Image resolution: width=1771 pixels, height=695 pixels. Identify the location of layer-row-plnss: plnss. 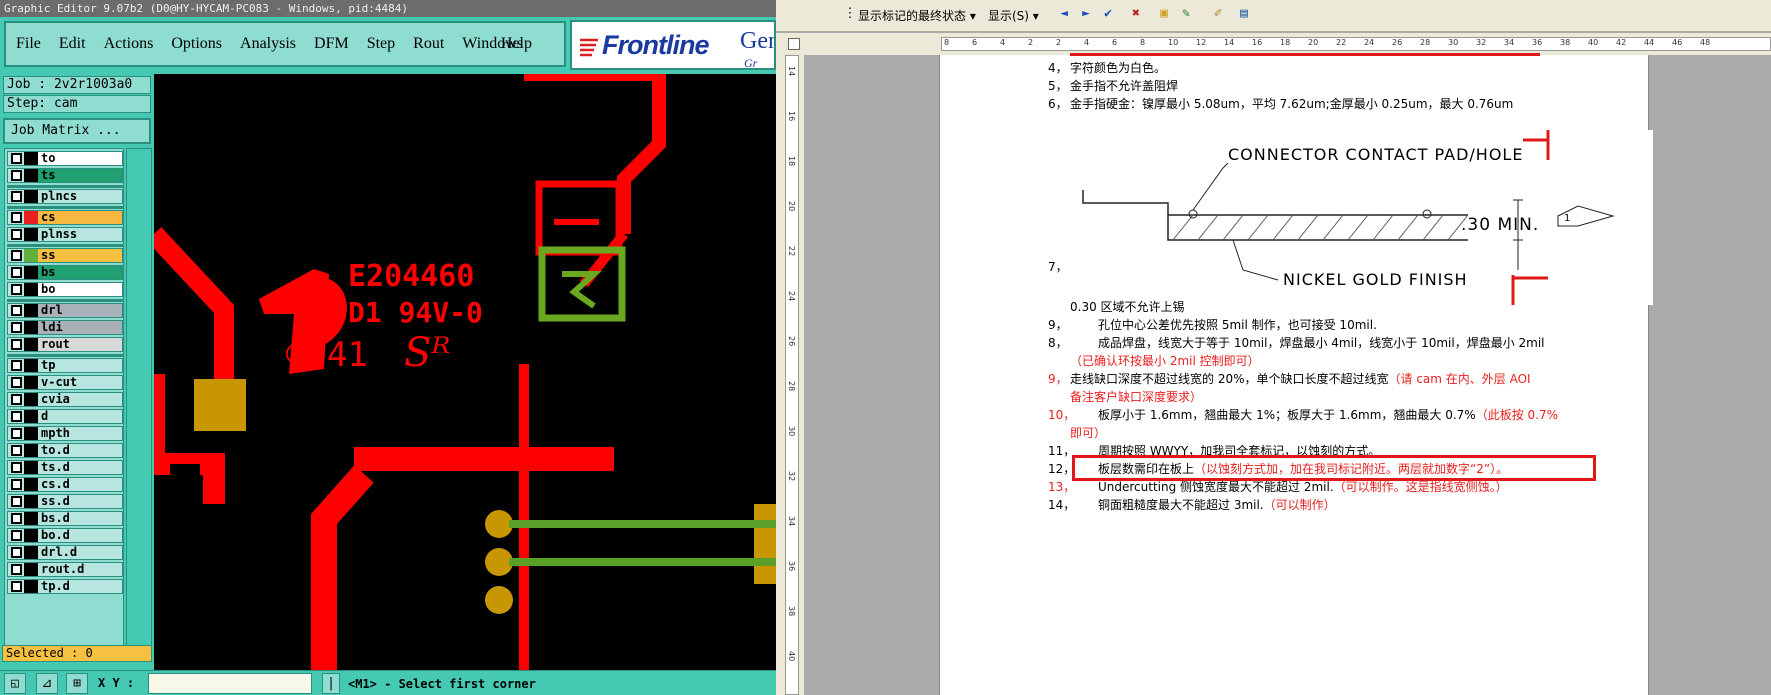
(65, 234).